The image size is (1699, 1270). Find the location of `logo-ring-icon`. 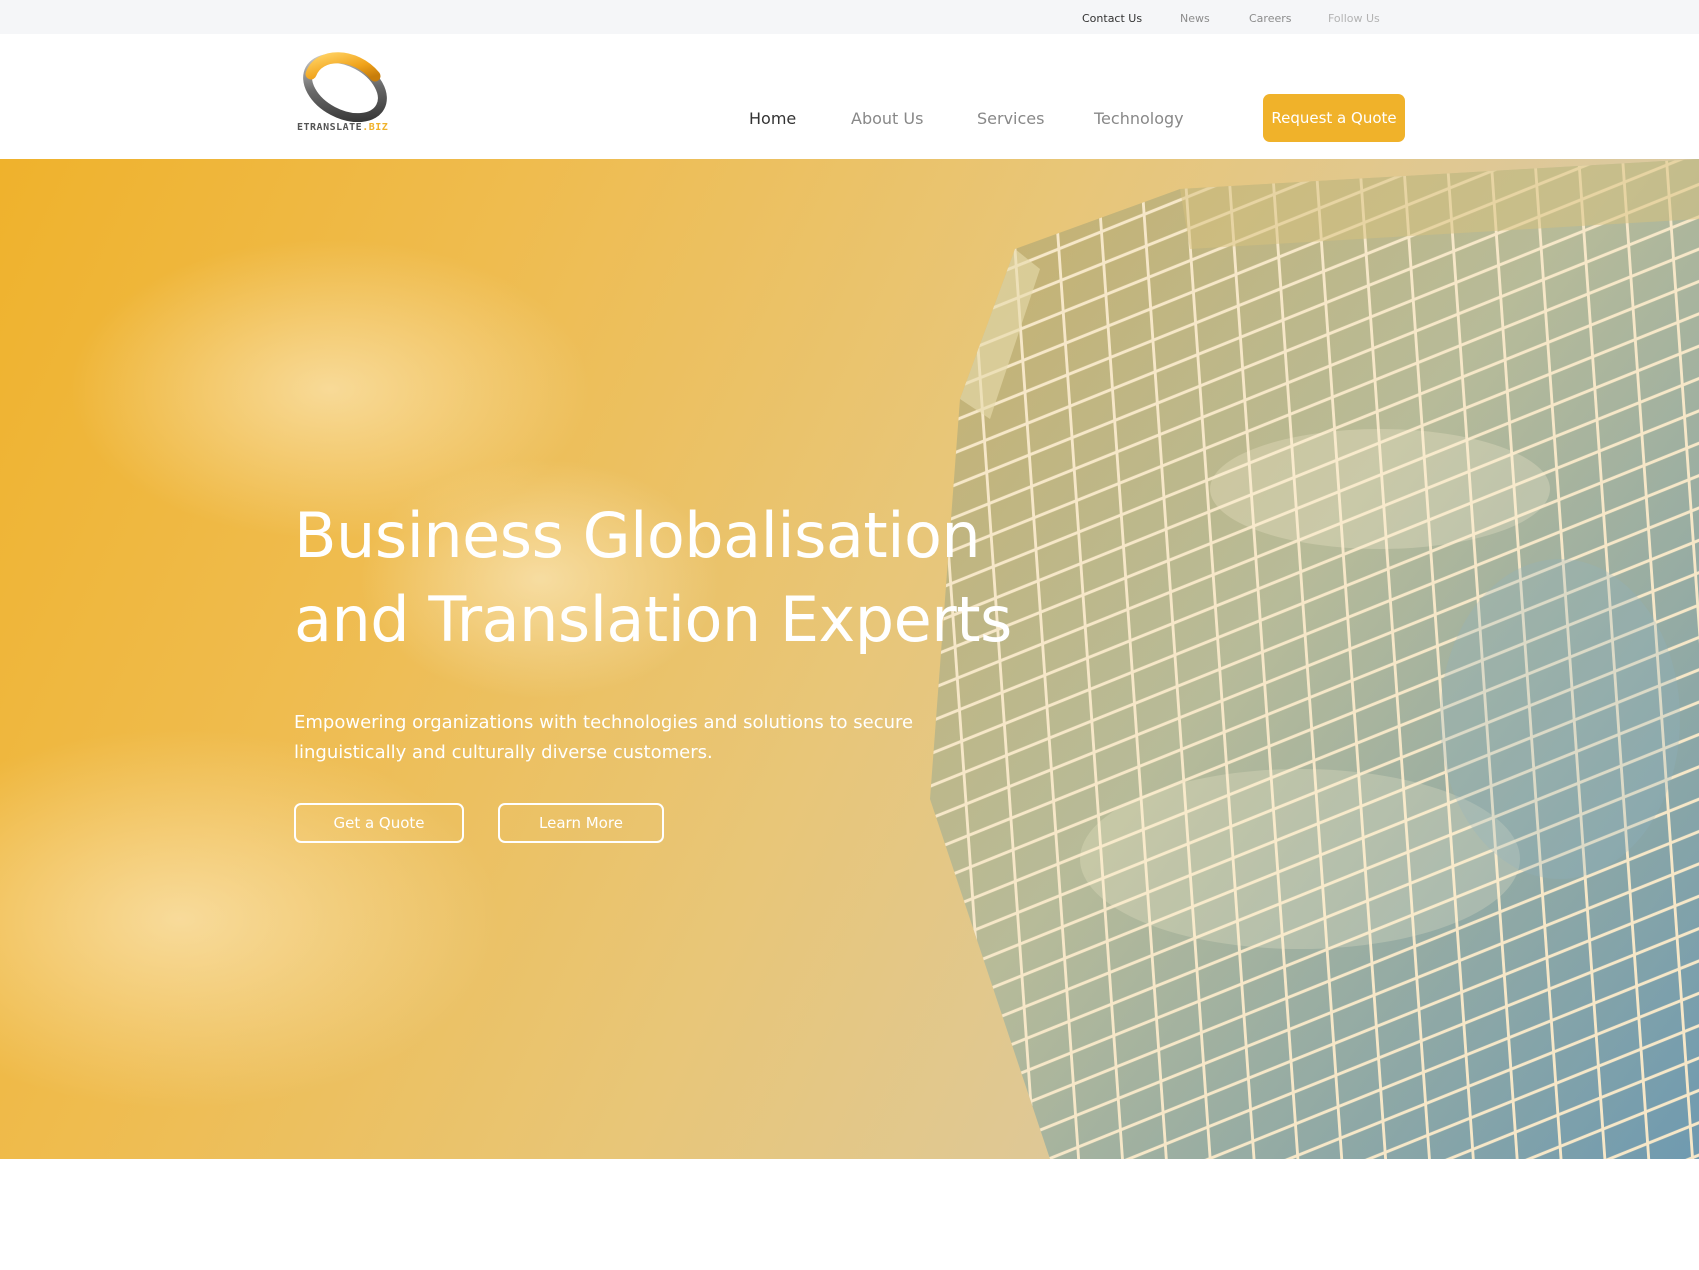

logo-ring-icon is located at coordinates (345, 87).